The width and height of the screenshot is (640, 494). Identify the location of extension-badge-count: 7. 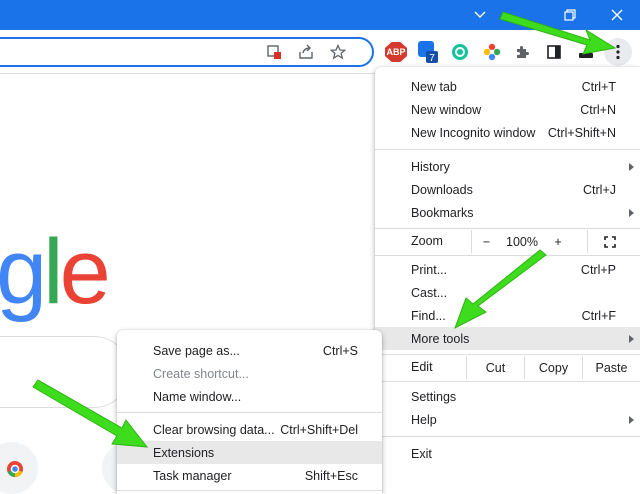
(432, 58).